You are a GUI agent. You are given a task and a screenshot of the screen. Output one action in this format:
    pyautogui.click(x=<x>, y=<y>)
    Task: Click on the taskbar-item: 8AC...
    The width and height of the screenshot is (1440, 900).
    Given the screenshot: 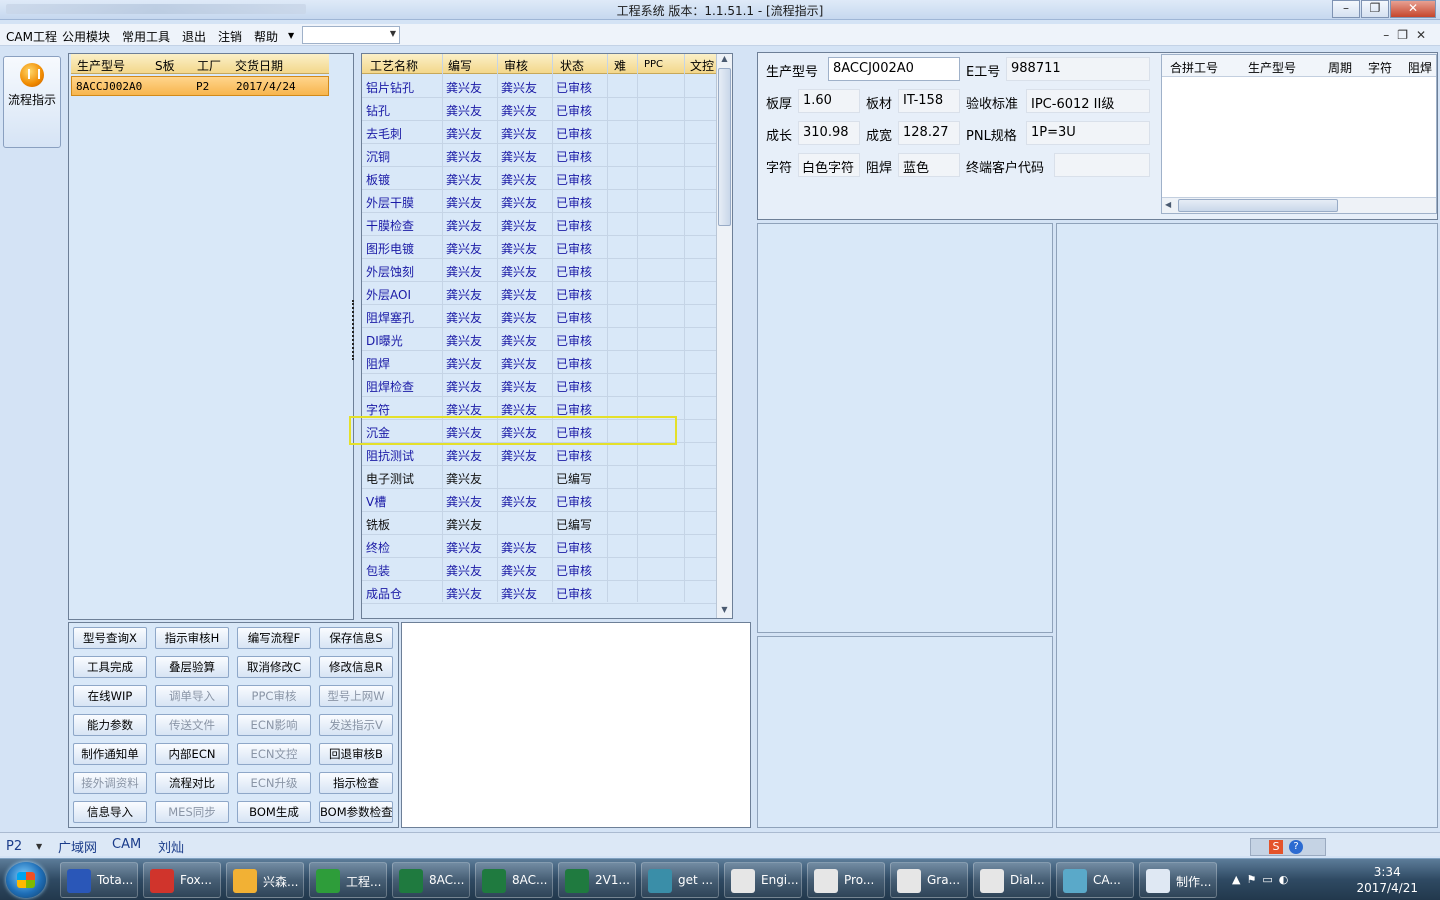 What is the action you would take?
    pyautogui.click(x=431, y=880)
    